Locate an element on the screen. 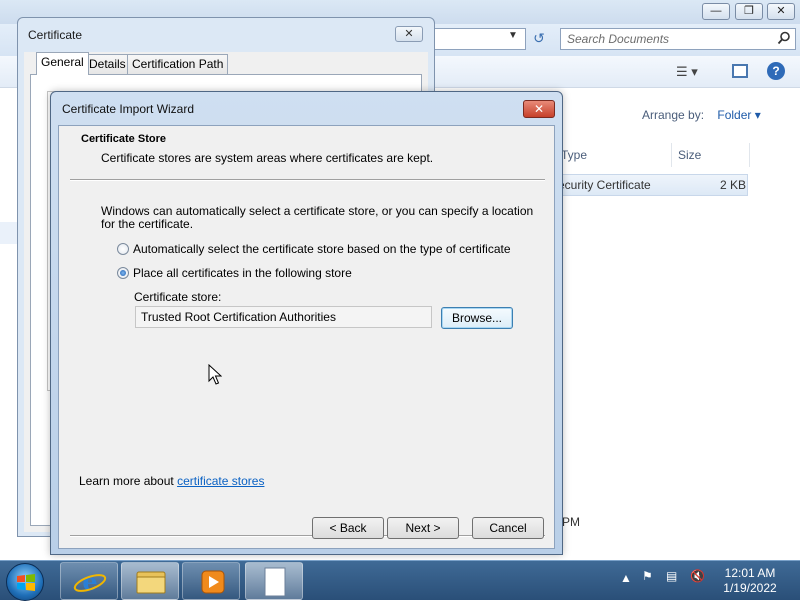  taskbar: e ▲ ⚑ ▤ 🔇 12:01 AM 1/19/2022 is located at coordinates (400, 580).